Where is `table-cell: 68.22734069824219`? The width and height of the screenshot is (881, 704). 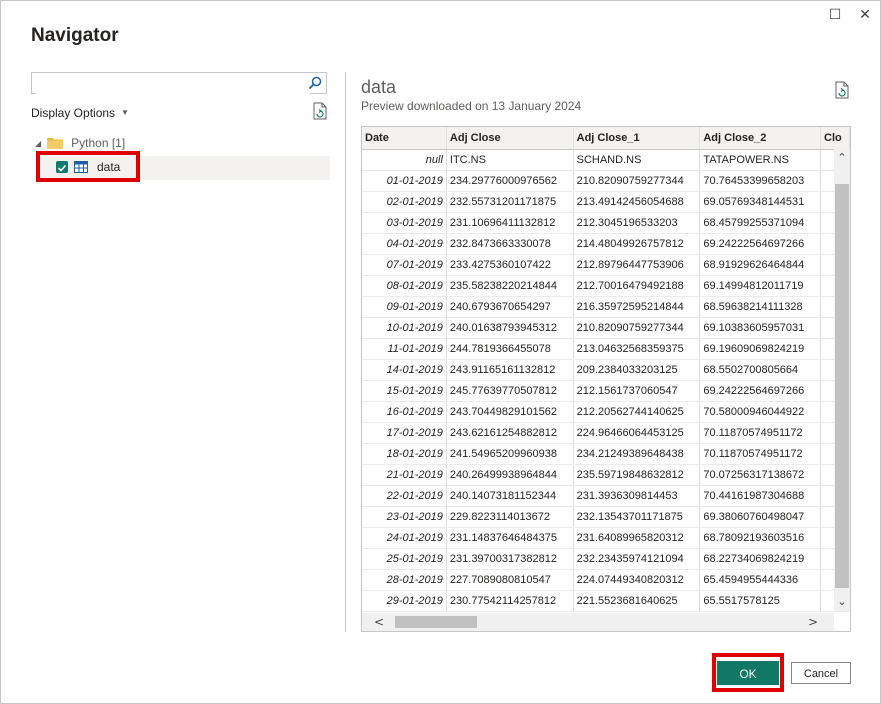
table-cell: 68.22734069824219 is located at coordinates (760, 559).